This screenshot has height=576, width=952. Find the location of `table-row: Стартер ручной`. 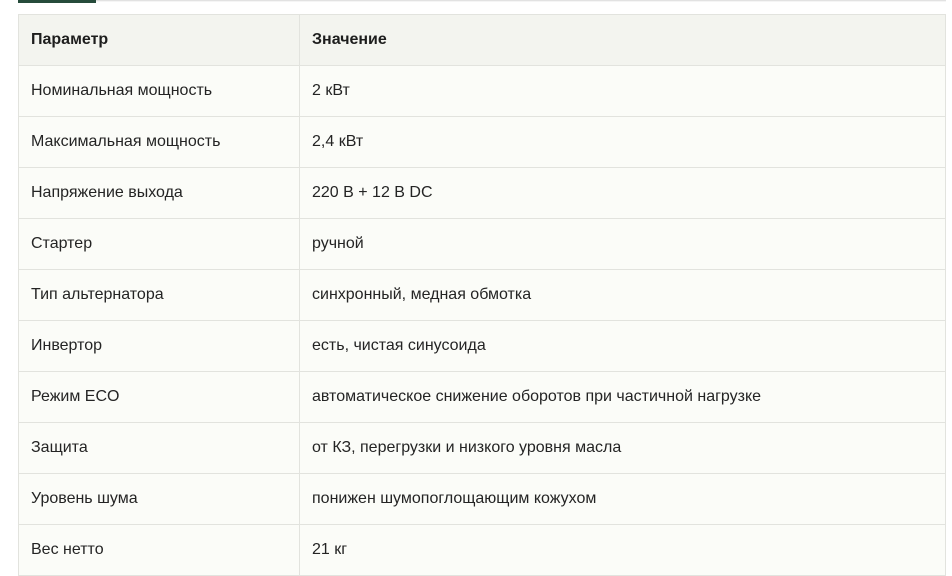

table-row: Стартер ручной is located at coordinates (482, 244).